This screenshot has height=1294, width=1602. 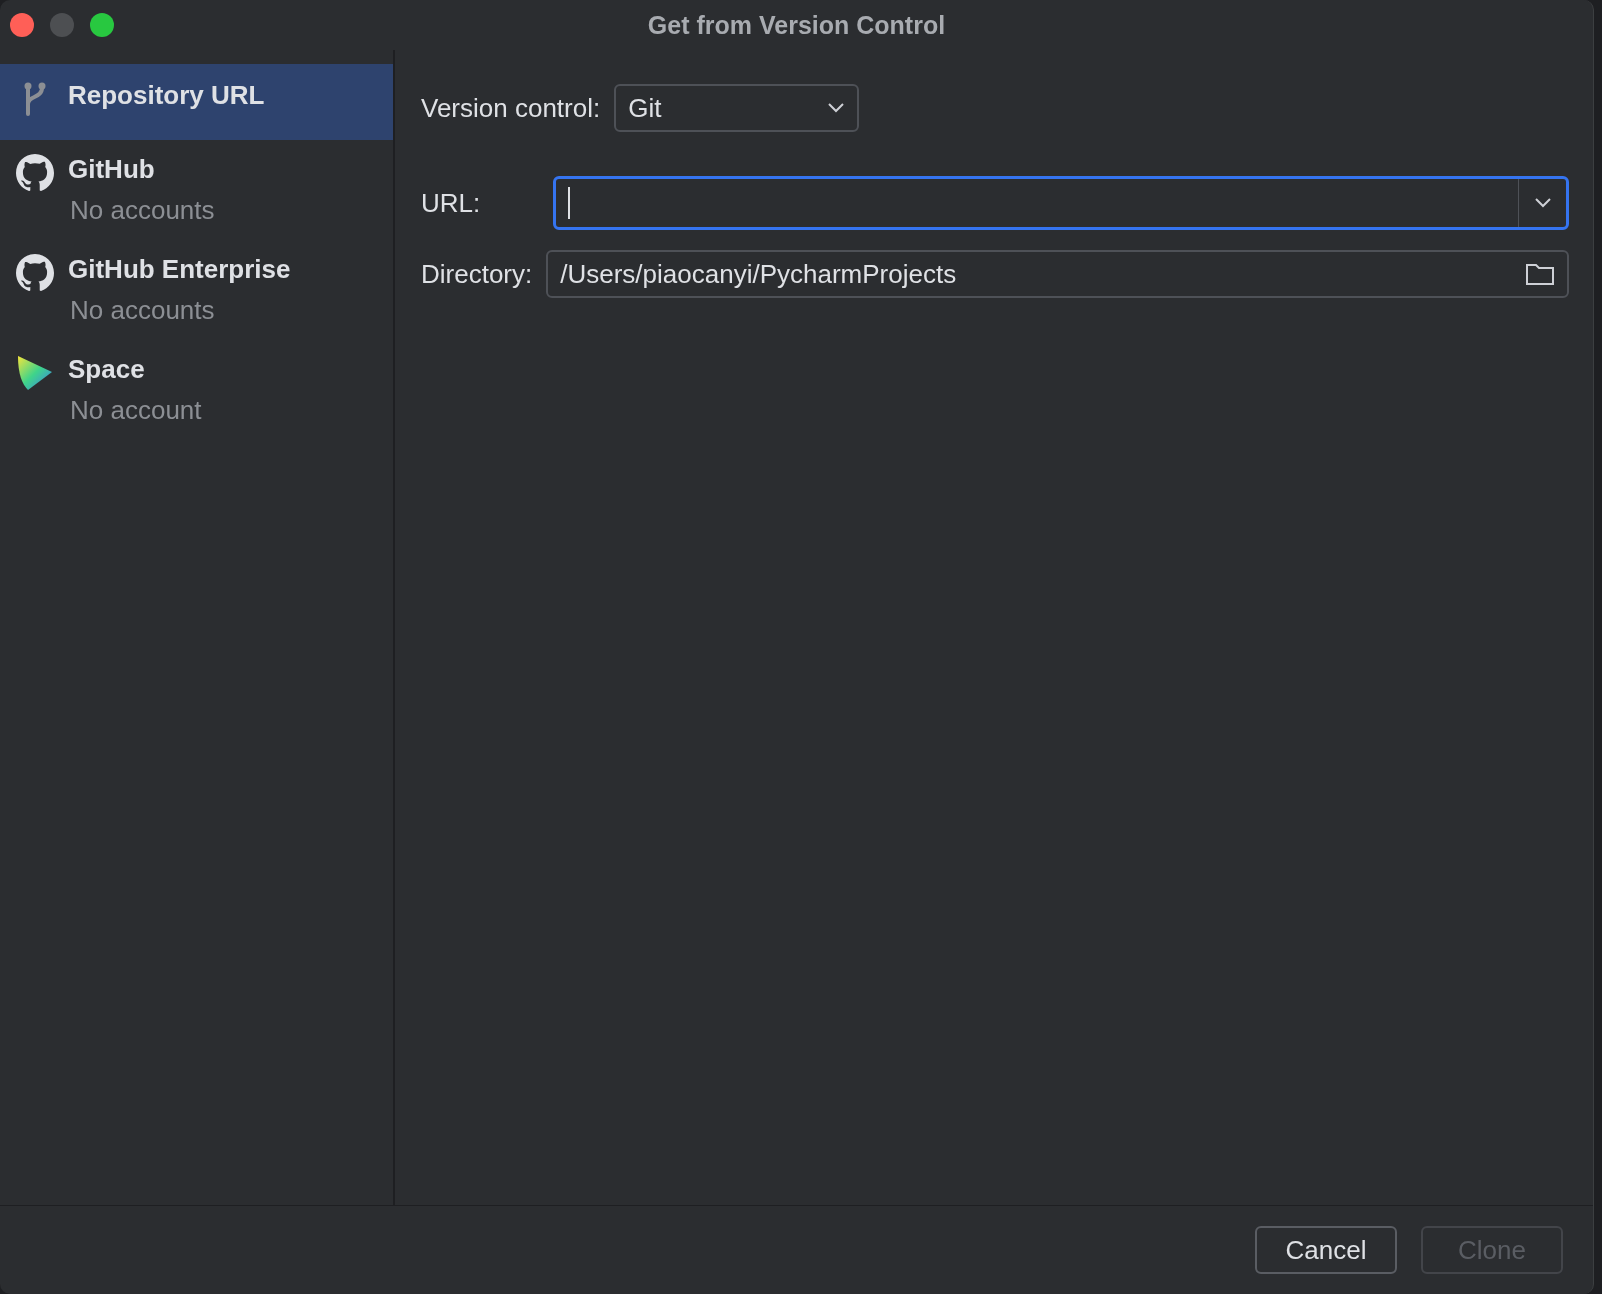 What do you see at coordinates (1057, 274) in the screenshot?
I see `directory-input-field: /Users/piaocanyi/PycharmProjects` at bounding box center [1057, 274].